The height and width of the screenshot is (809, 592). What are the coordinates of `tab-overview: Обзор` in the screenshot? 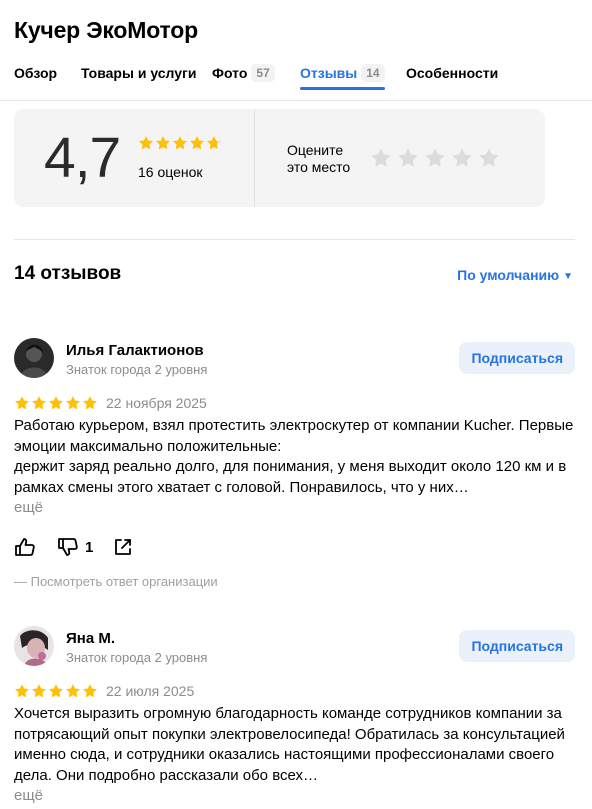 It's located at (35, 75).